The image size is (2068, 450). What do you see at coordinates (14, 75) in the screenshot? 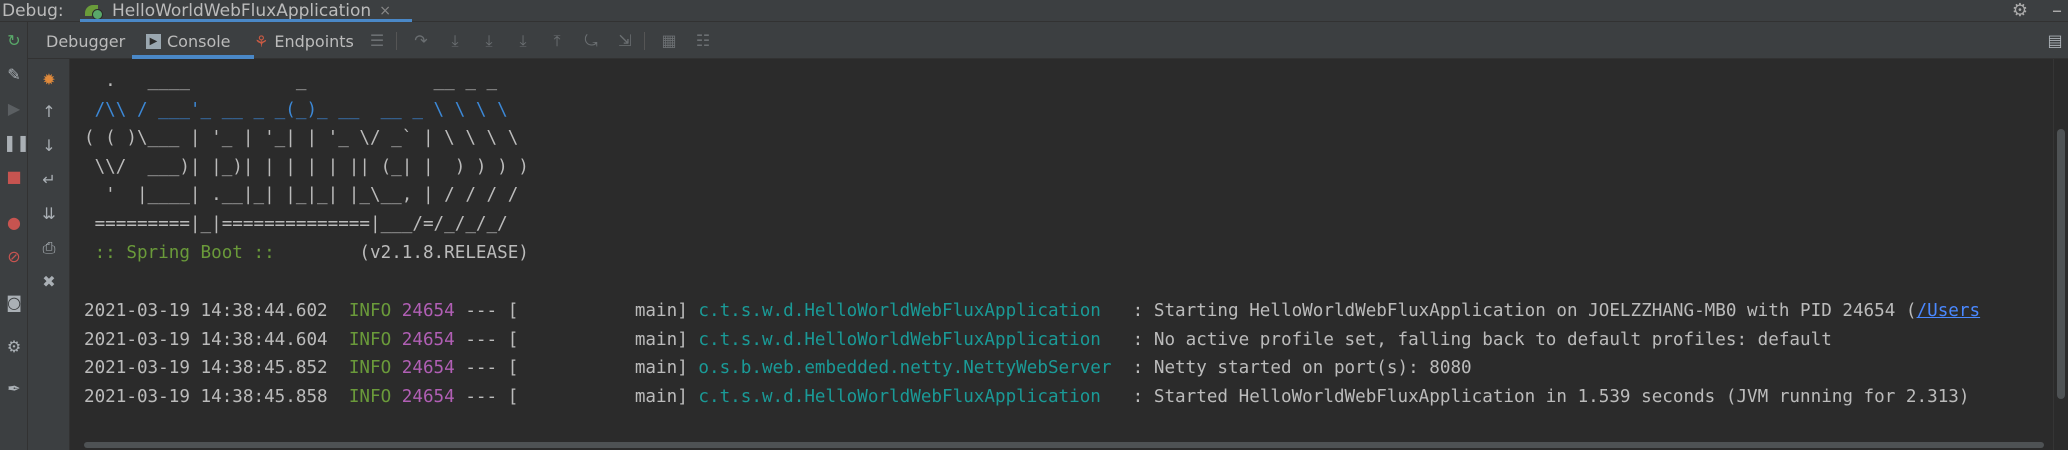
I see `wrench-icon: ✎` at bounding box center [14, 75].